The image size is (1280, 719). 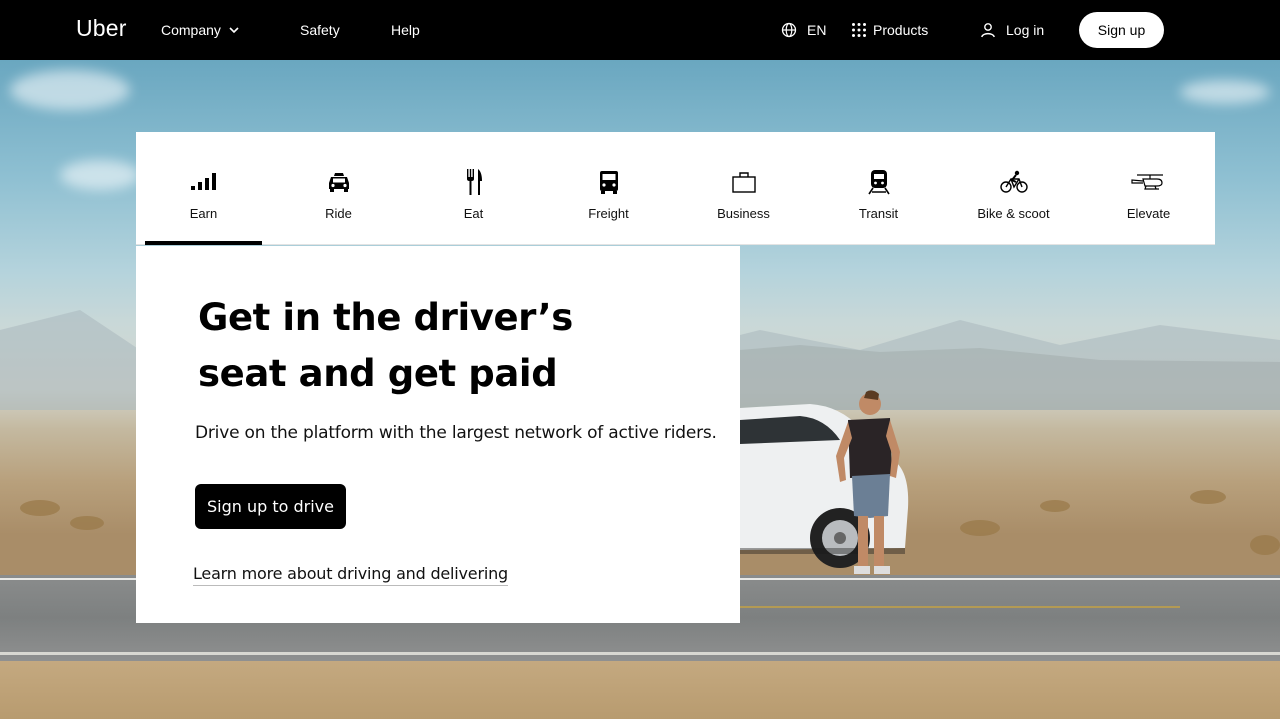 What do you see at coordinates (378, 373) in the screenshot?
I see `headline-line: seat and get paid` at bounding box center [378, 373].